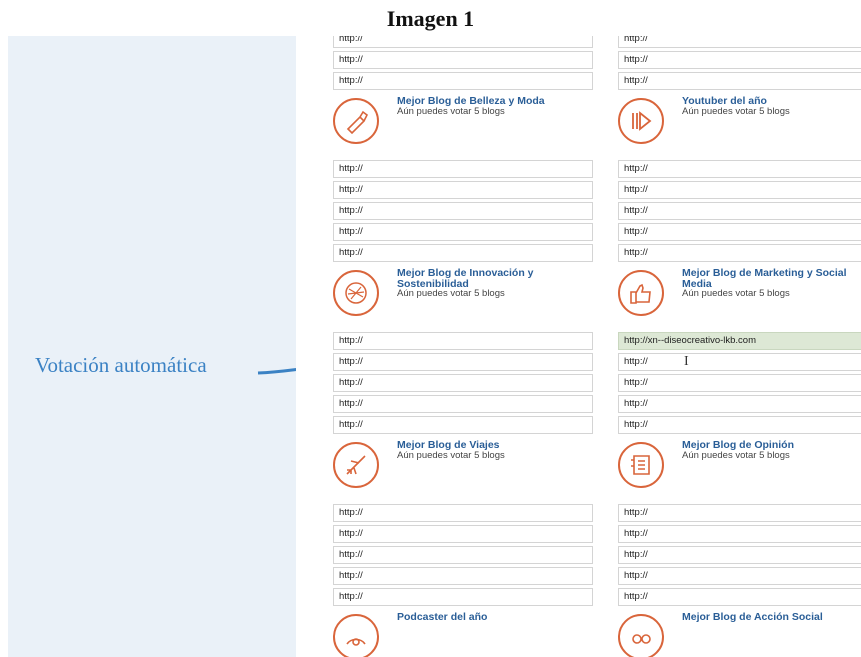  What do you see at coordinates (739, 362) in the screenshot?
I see `url-input: http://I` at bounding box center [739, 362].